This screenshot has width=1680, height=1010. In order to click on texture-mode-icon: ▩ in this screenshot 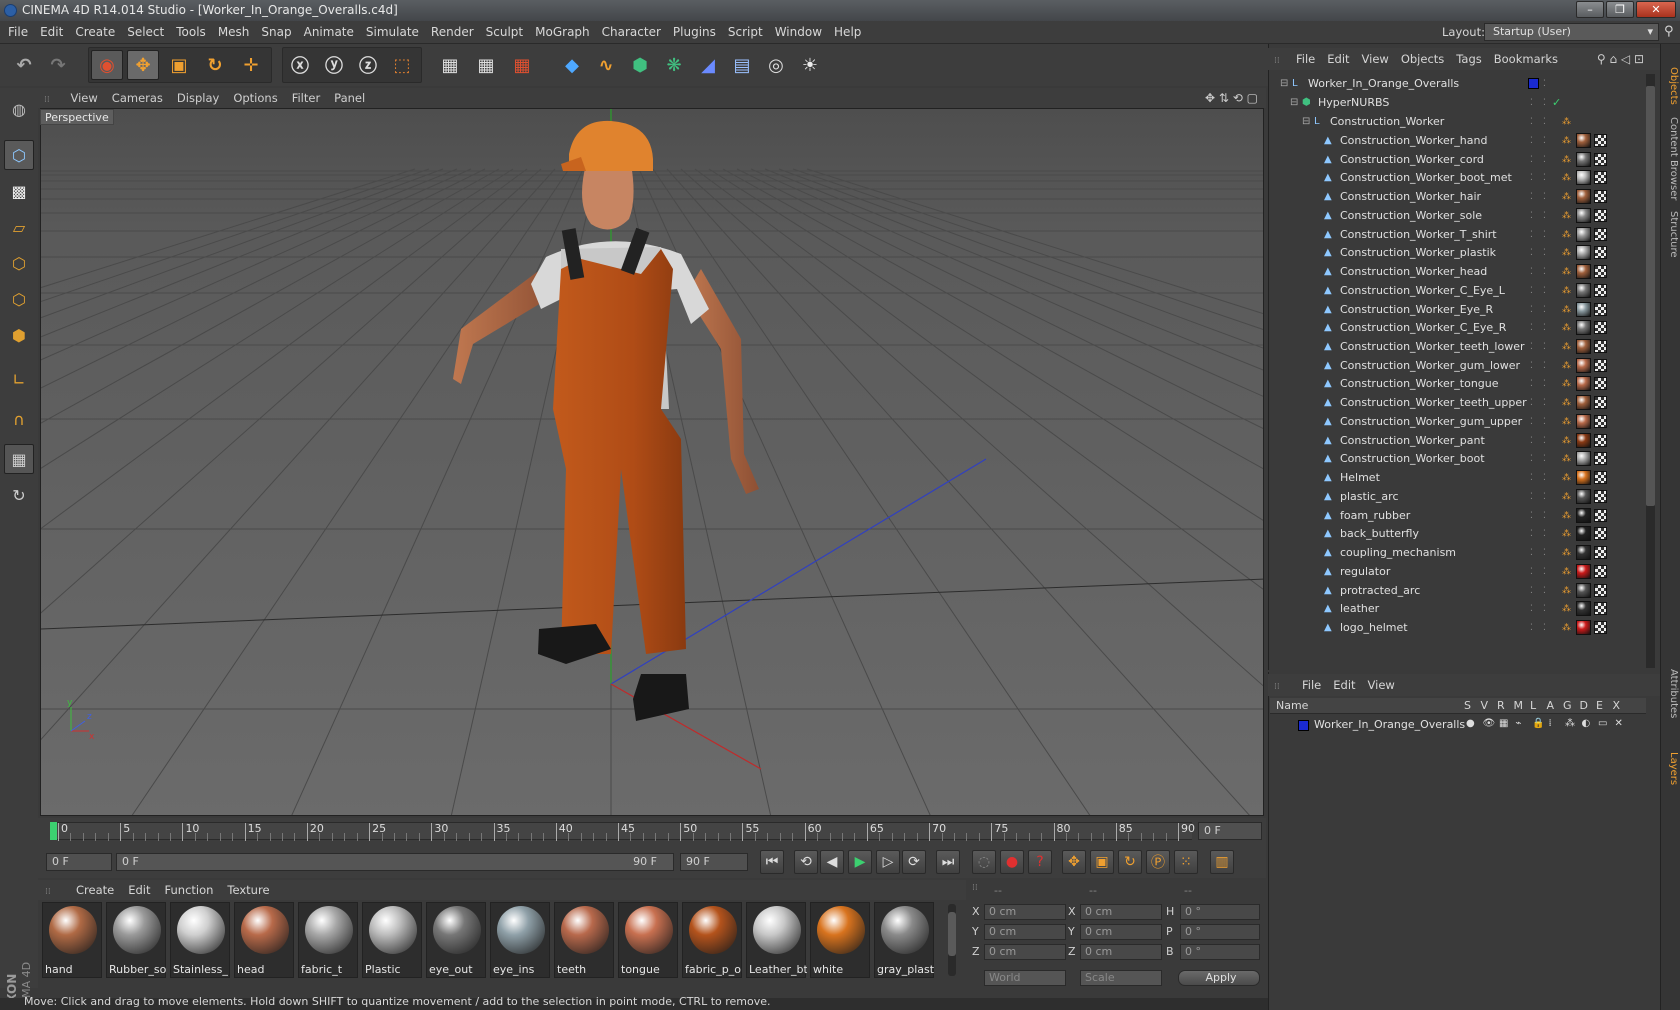, I will do `click(19, 191)`.